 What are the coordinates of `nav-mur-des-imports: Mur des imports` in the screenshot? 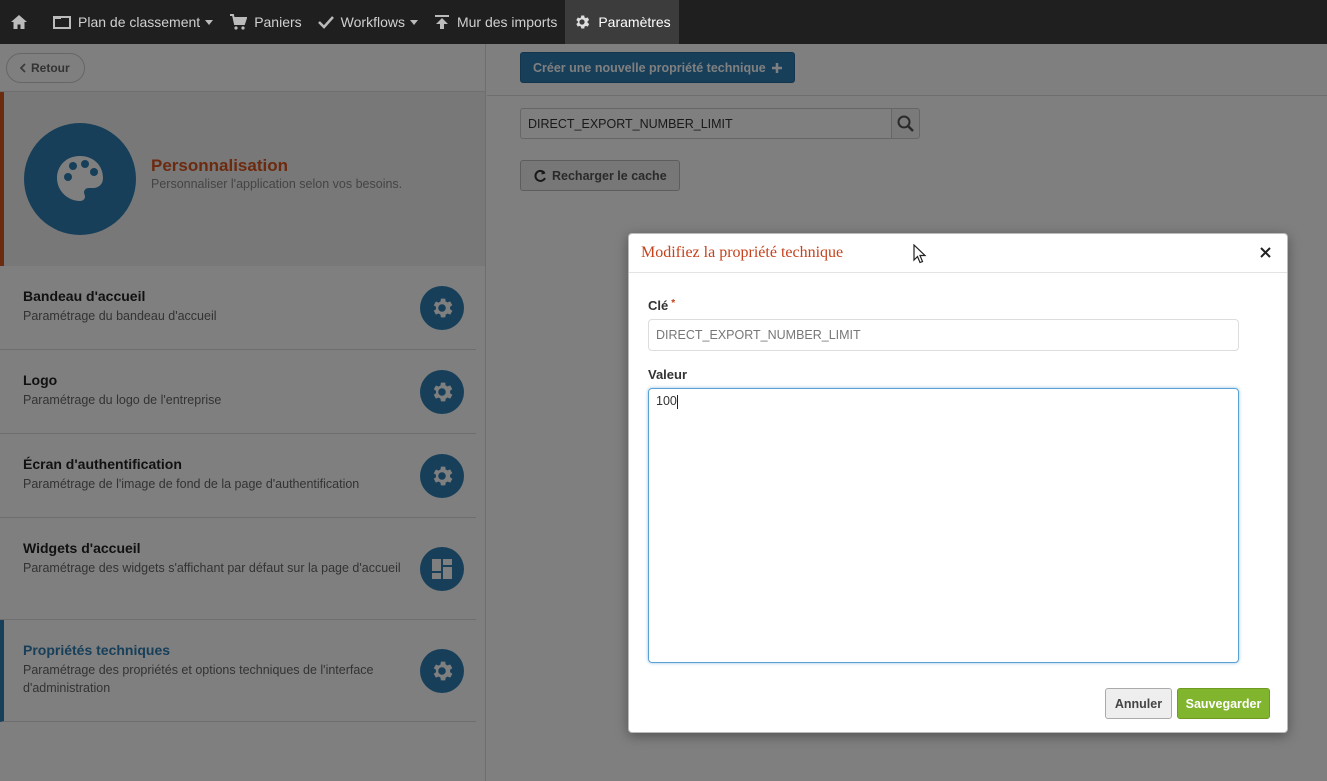 It's located at (495, 22).